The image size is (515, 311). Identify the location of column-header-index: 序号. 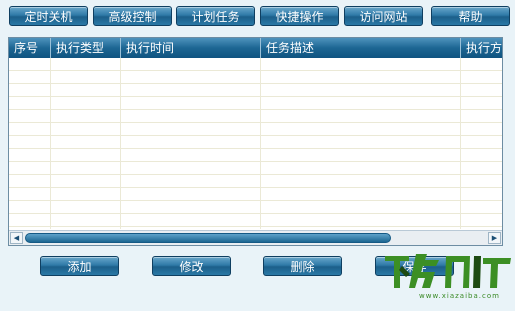
(30, 48).